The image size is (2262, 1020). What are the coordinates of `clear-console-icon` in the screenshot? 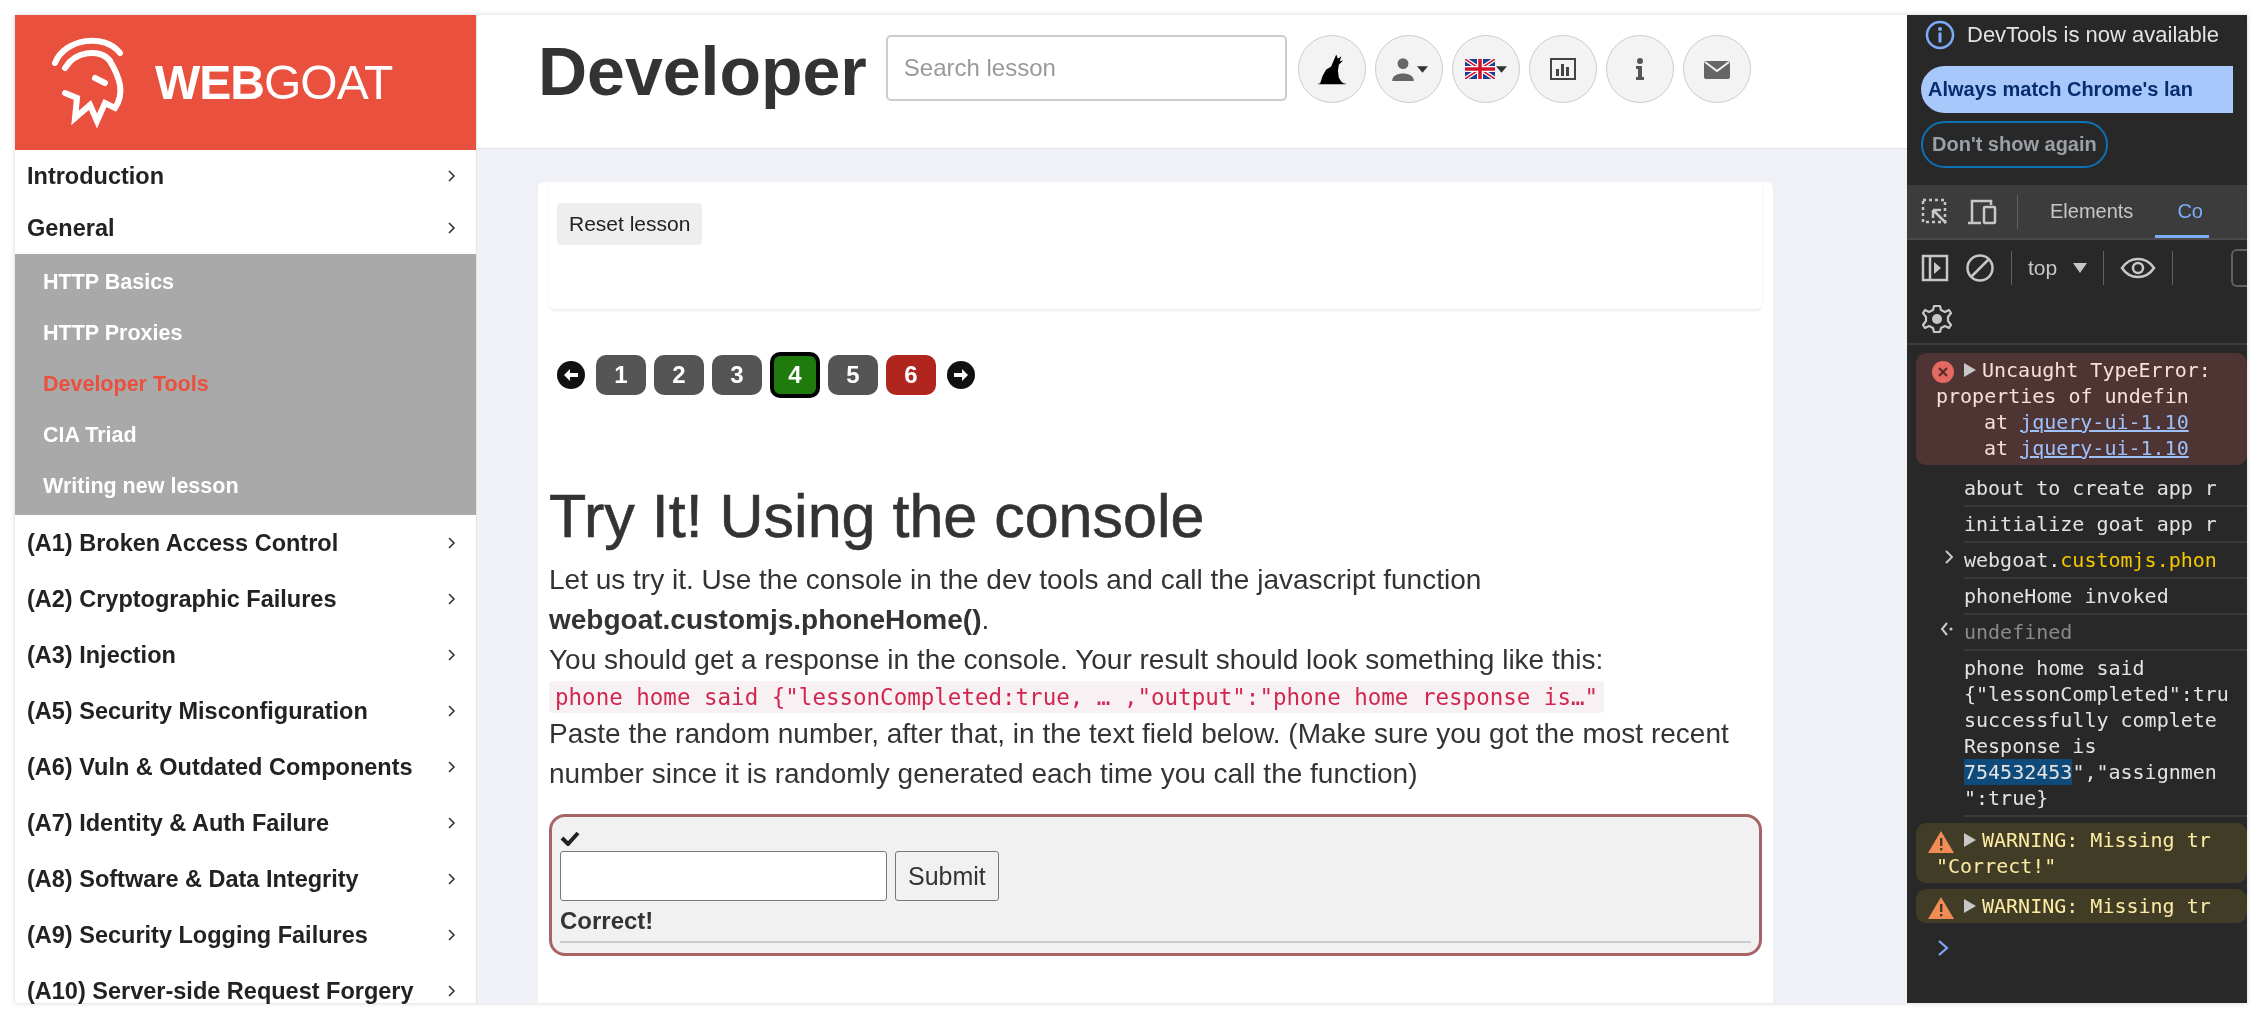 It's located at (1980, 267).